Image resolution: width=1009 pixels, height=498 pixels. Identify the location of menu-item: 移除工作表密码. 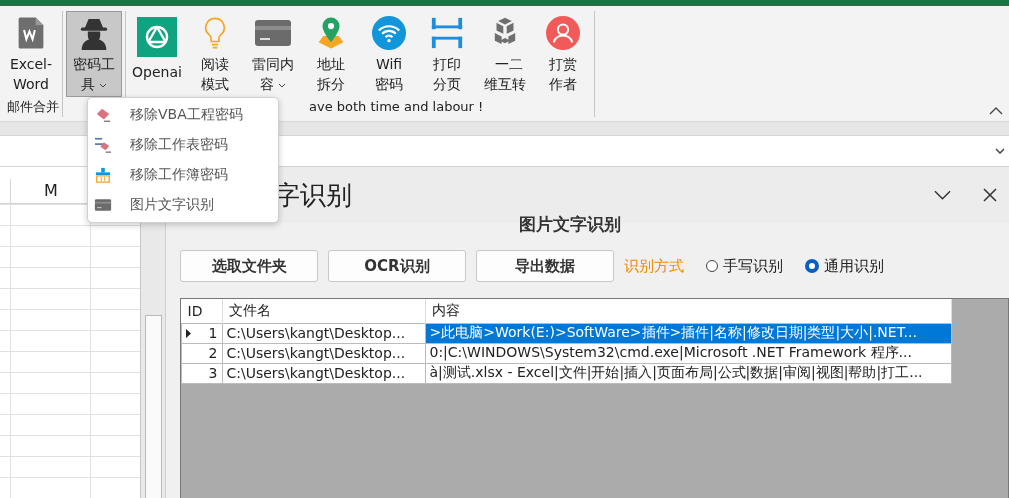
(183, 145).